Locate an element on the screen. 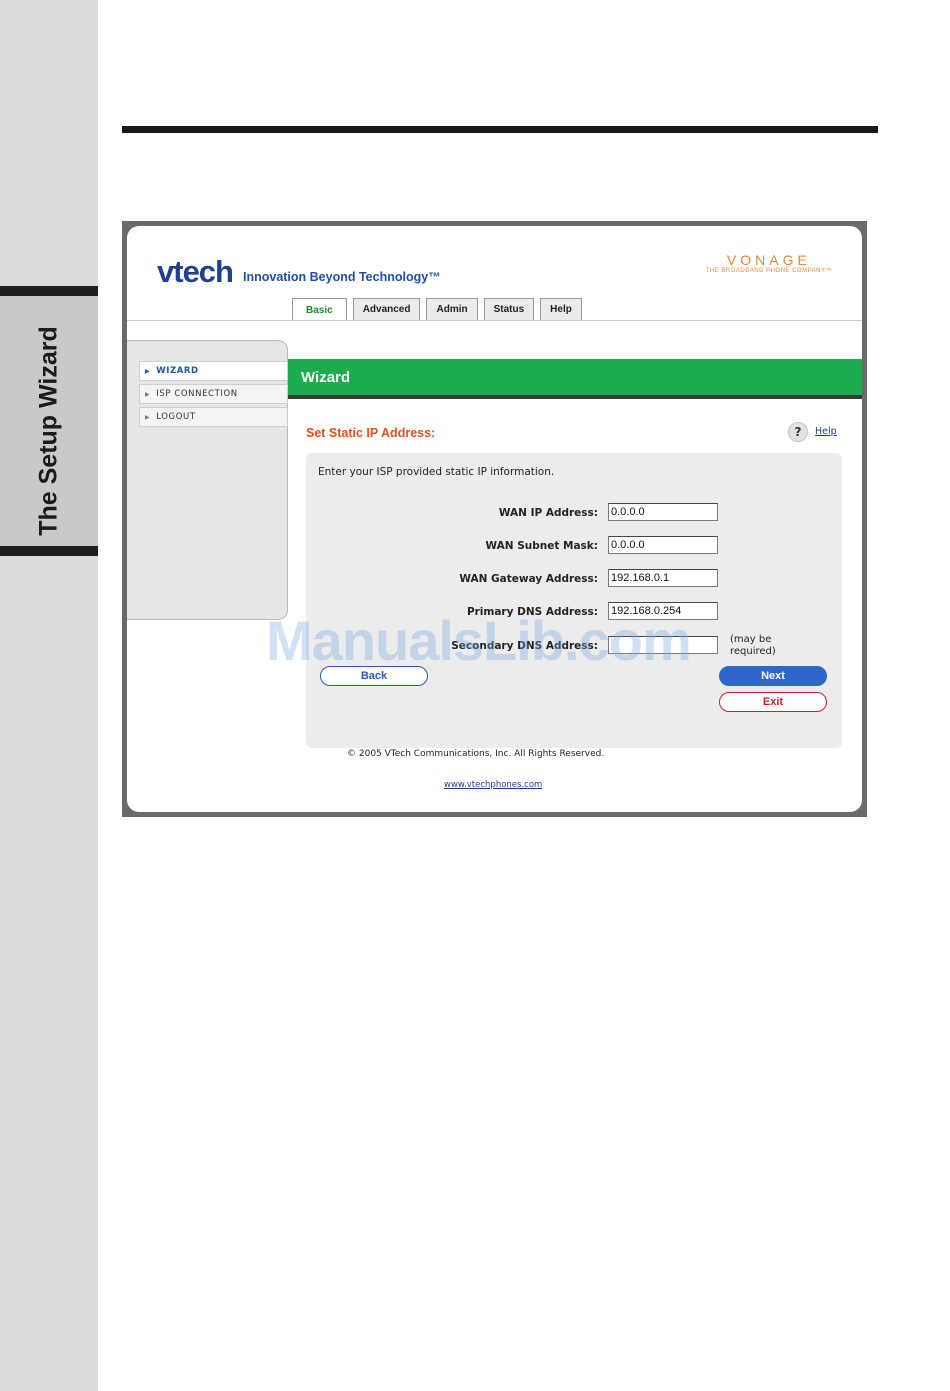 The image size is (950, 1391). website-link: www.vtechphones.com is located at coordinates (493, 785).